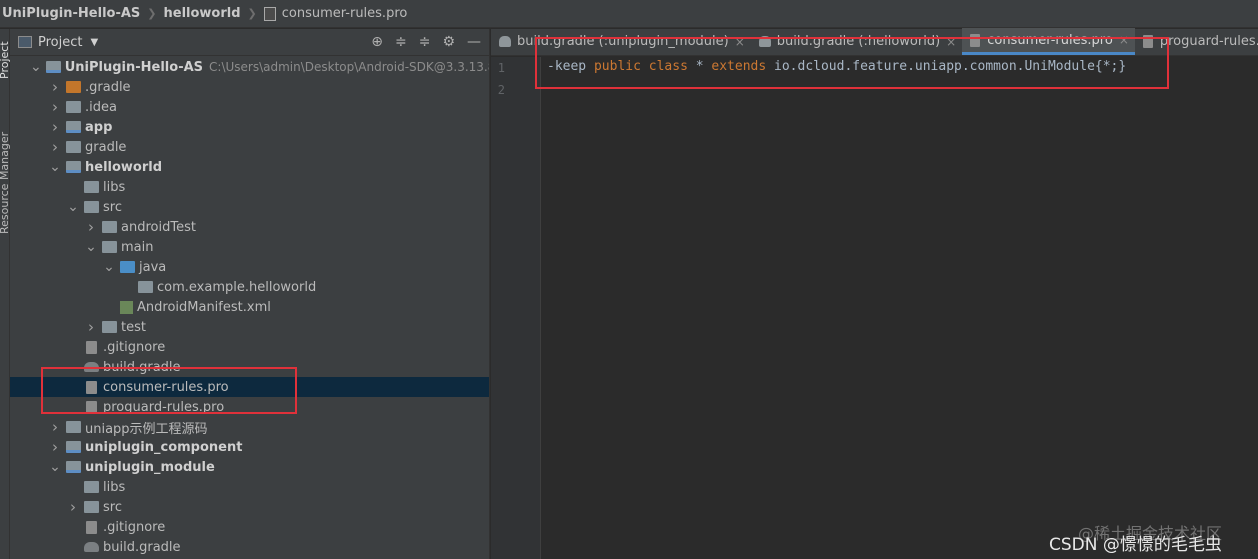  I want to click on tree-item-label: build.gradle, so click(142, 547).